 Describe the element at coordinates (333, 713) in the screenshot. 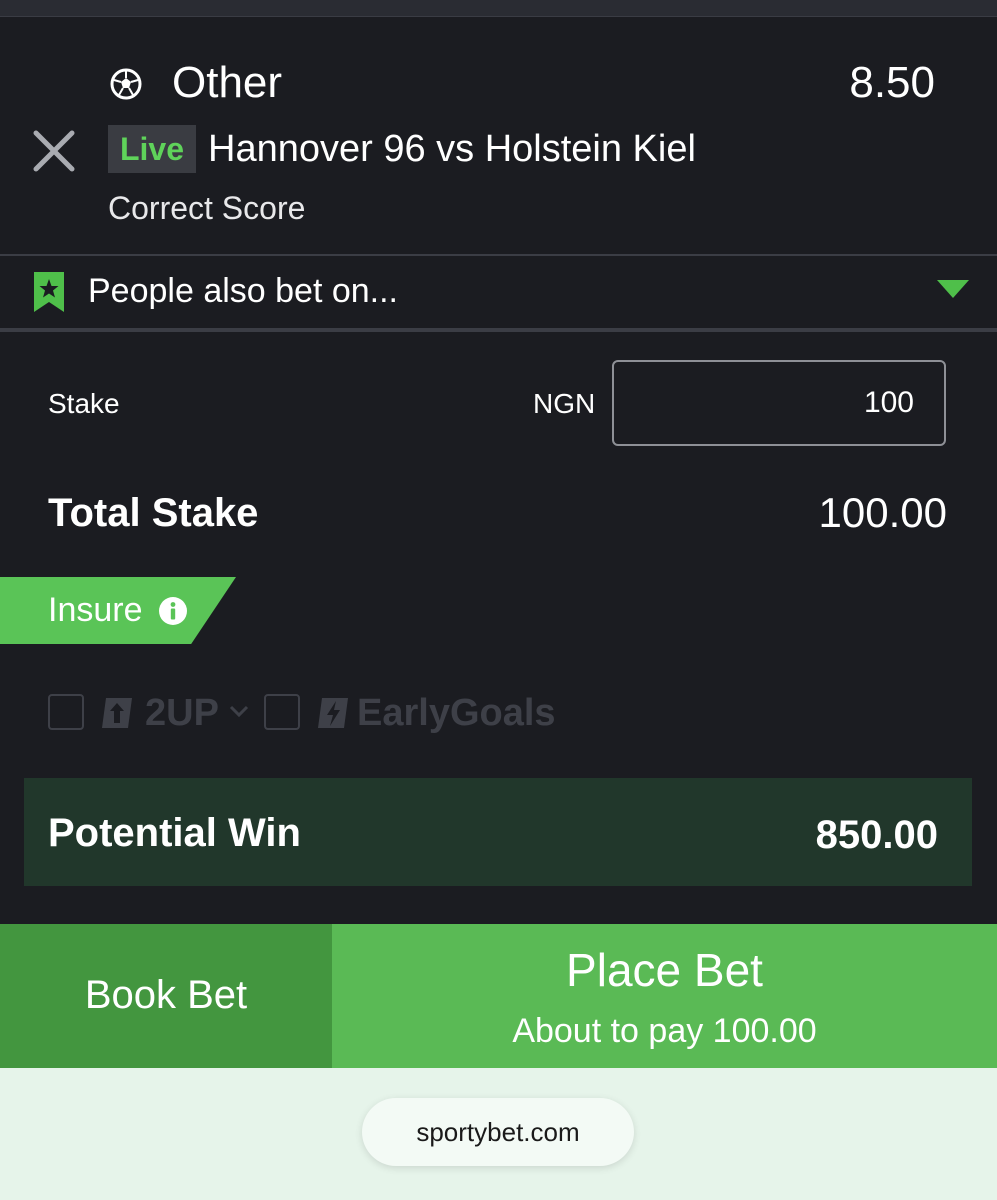

I see `lightning-icon` at that location.